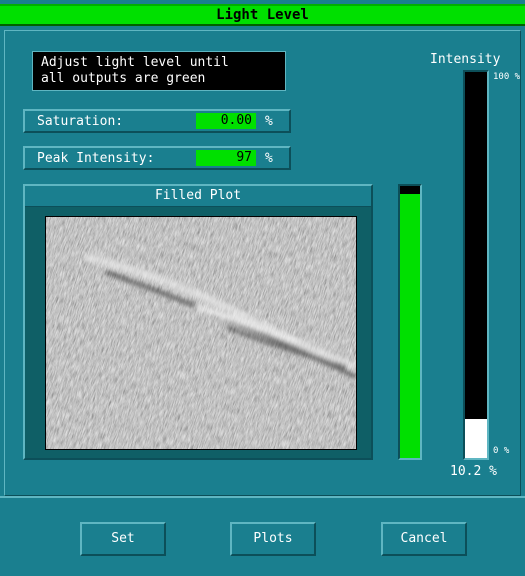 The width and height of the screenshot is (525, 576). What do you see at coordinates (80, 121) in the screenshot?
I see `saturation-label: Saturation:` at bounding box center [80, 121].